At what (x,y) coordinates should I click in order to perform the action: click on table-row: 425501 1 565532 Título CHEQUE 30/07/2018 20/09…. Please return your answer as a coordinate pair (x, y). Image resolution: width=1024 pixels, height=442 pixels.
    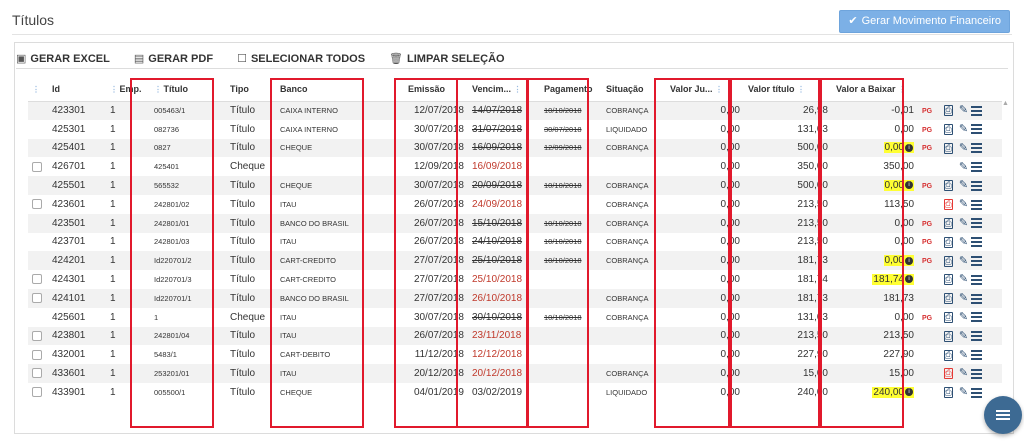
    Looking at the image, I should click on (515, 185).